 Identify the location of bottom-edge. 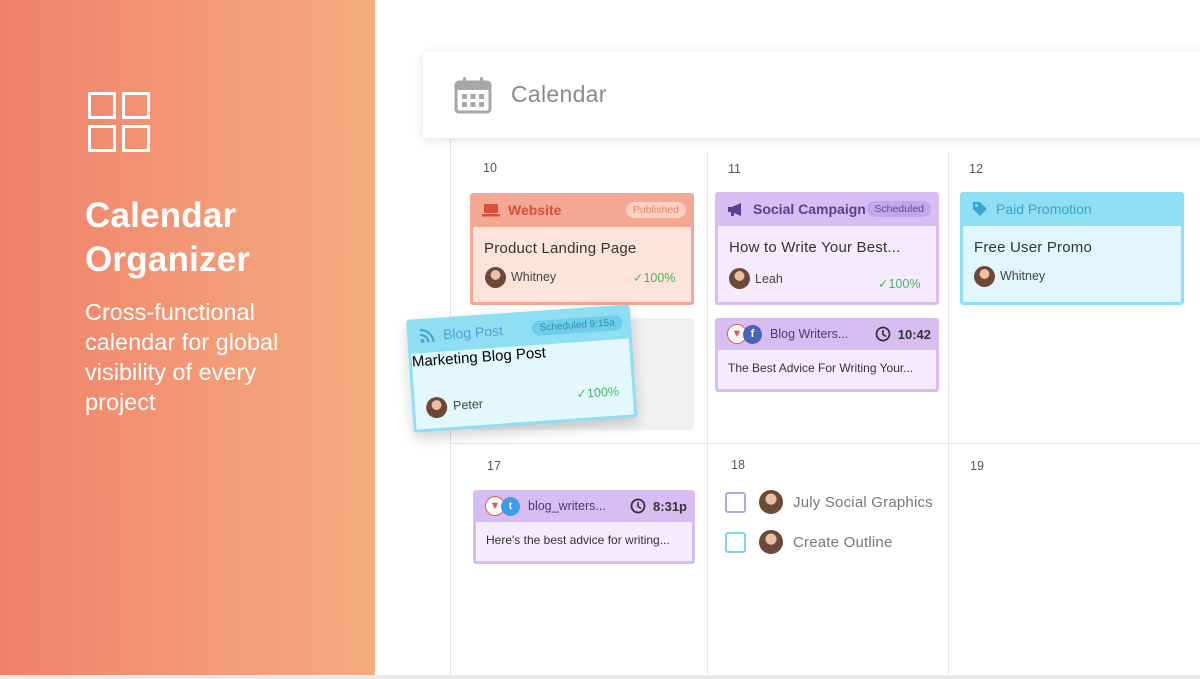
(600, 677).